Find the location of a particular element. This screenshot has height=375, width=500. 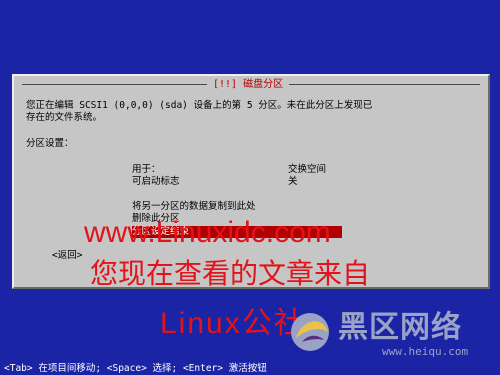

watermark-line-3: Linux公社 is located at coordinates (233, 323).